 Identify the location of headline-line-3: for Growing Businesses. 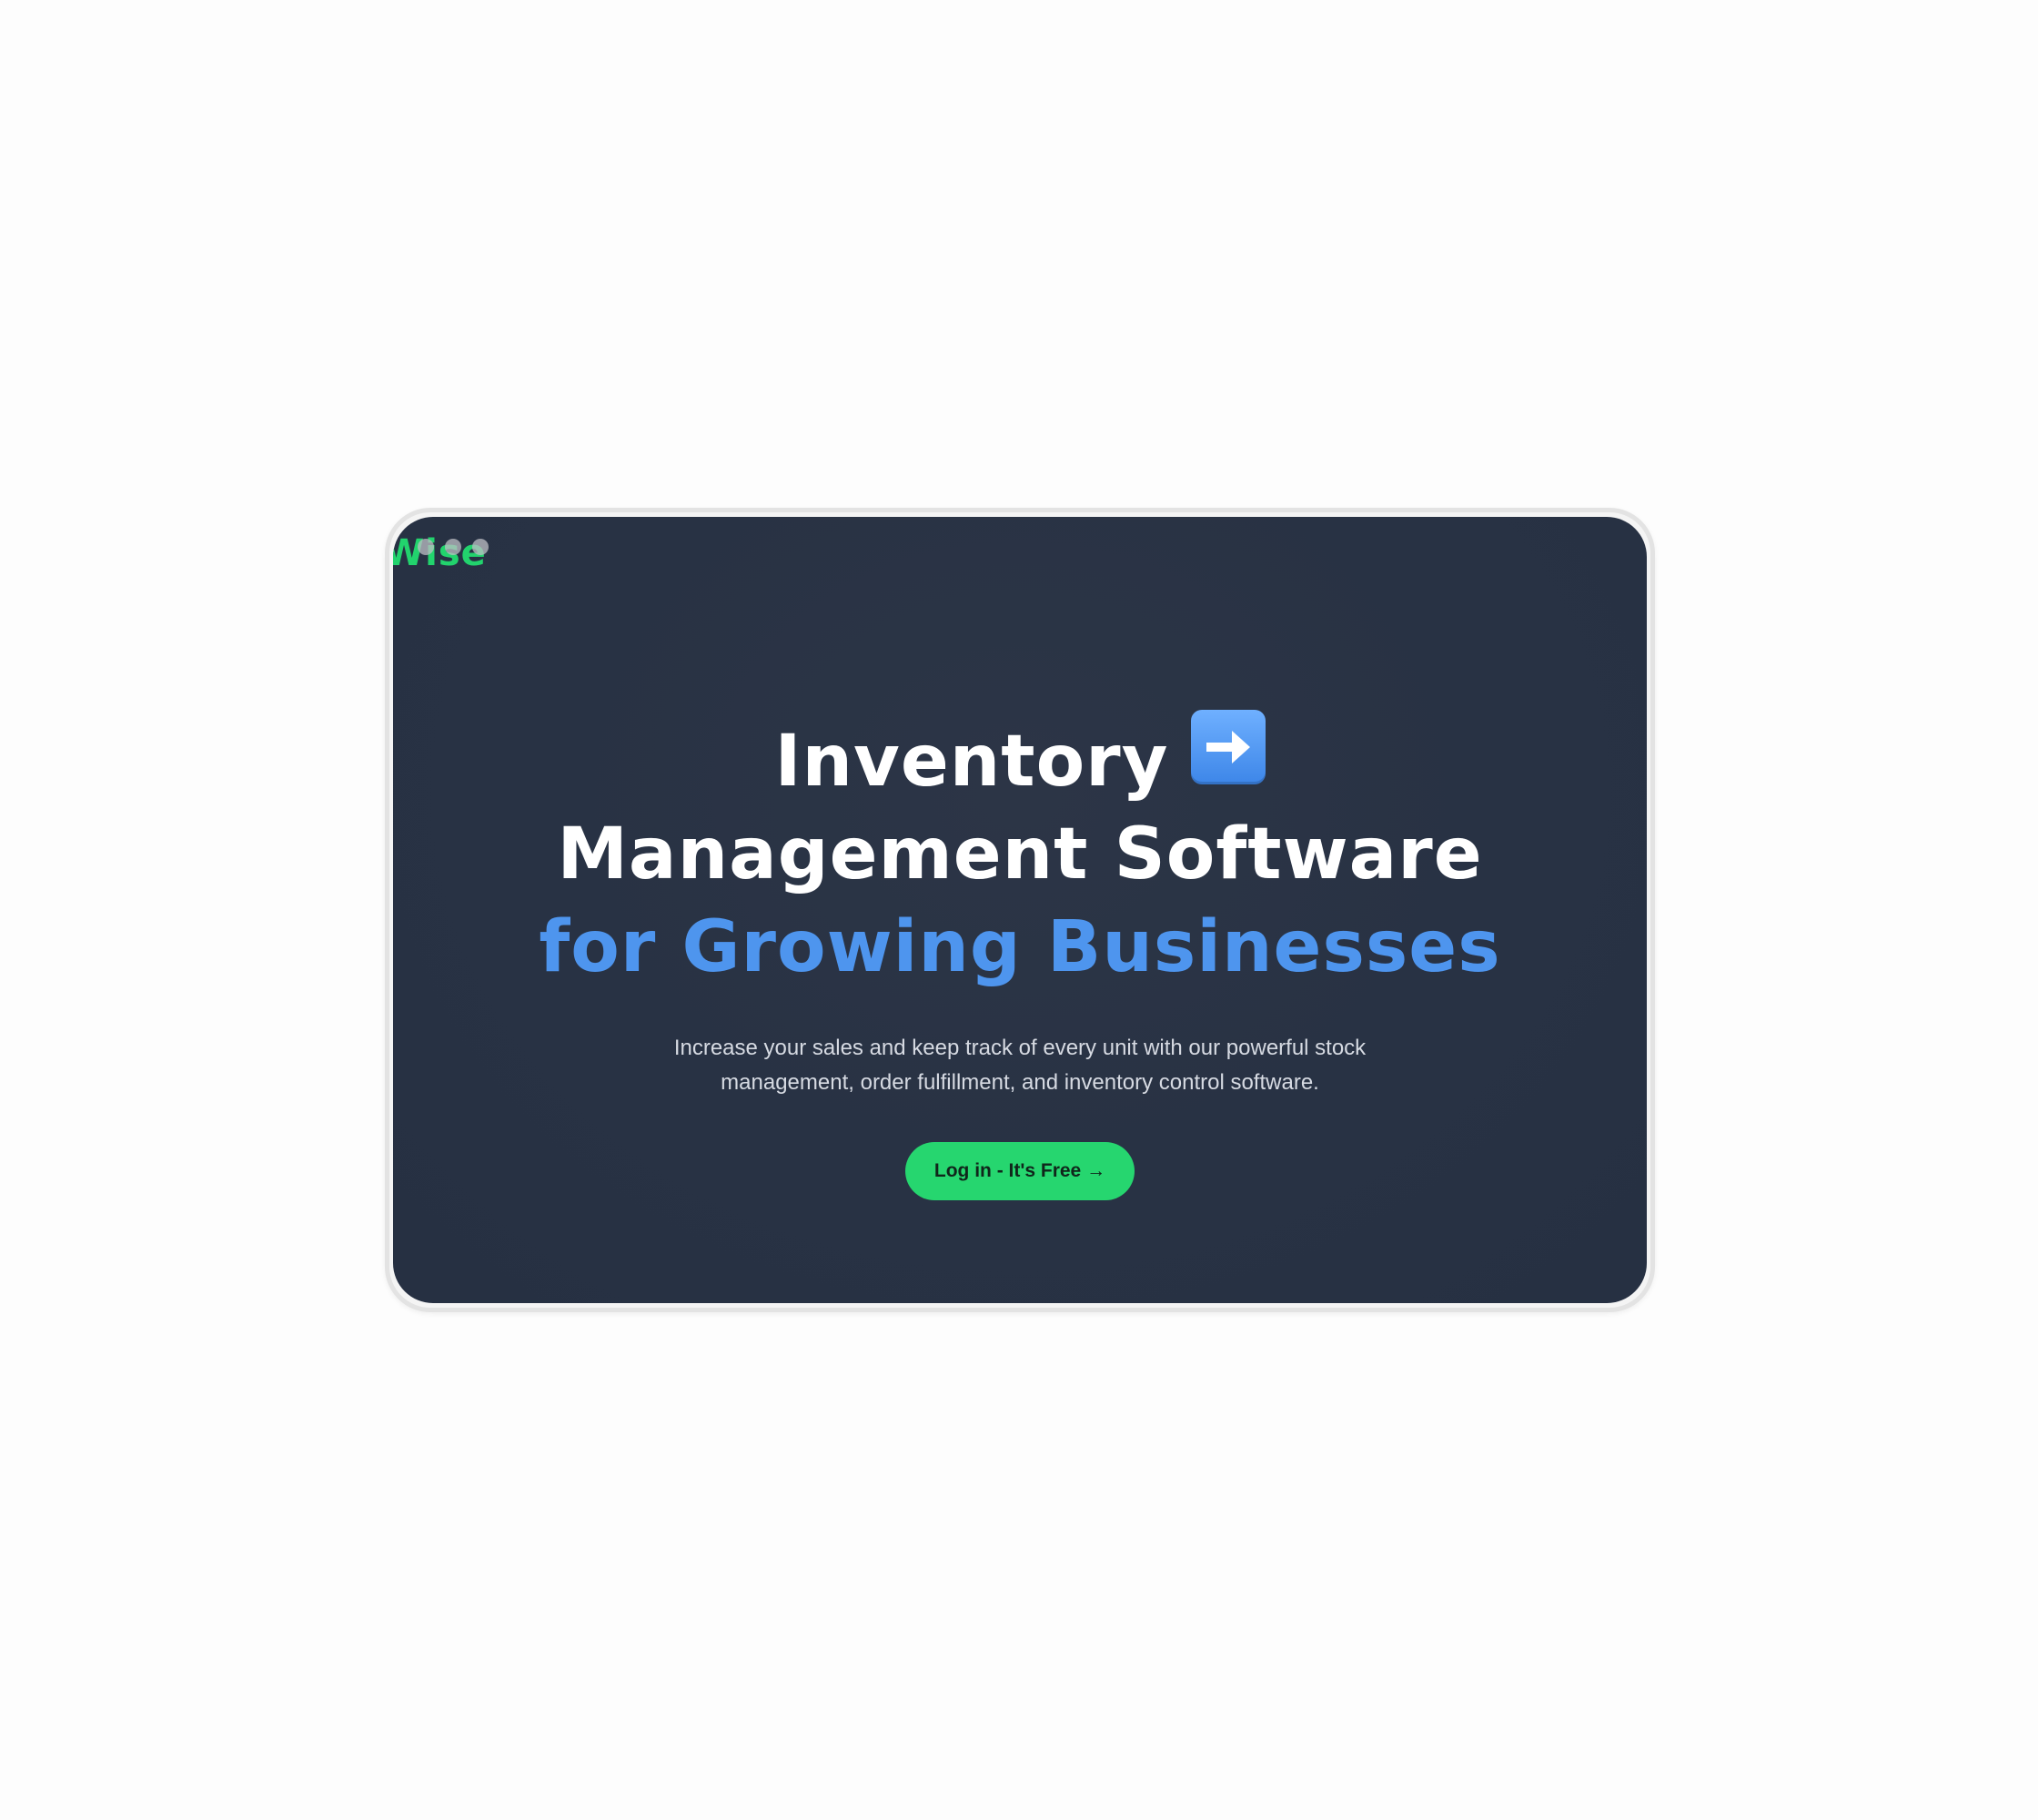
(1020, 947).